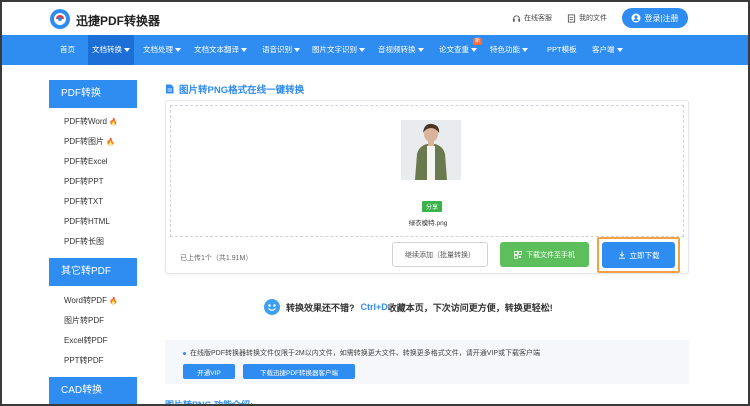 This screenshot has width=750, height=406. I want to click on sidebar-item-label: PDF转Excel, so click(86, 161).